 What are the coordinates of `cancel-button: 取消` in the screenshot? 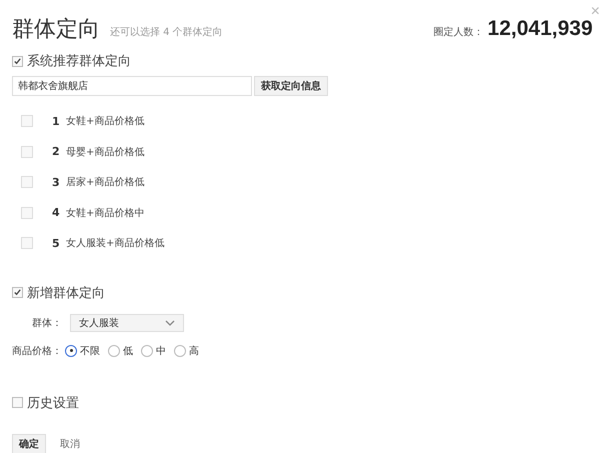 It's located at (70, 443).